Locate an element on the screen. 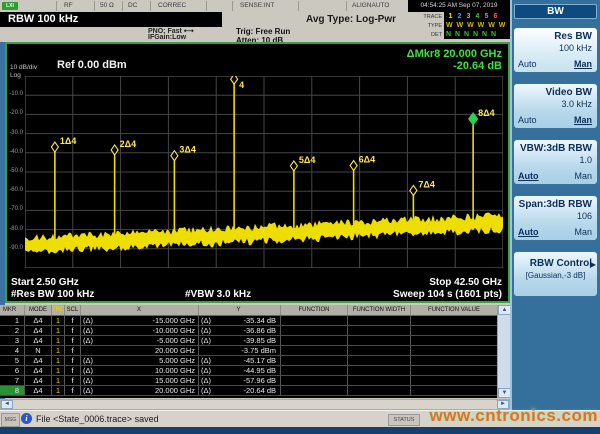 Image resolution: width=600 pixels, height=434 pixels. softkey-video-bw: Video BW 3.0 kHz Auto Man is located at coordinates (555, 106).